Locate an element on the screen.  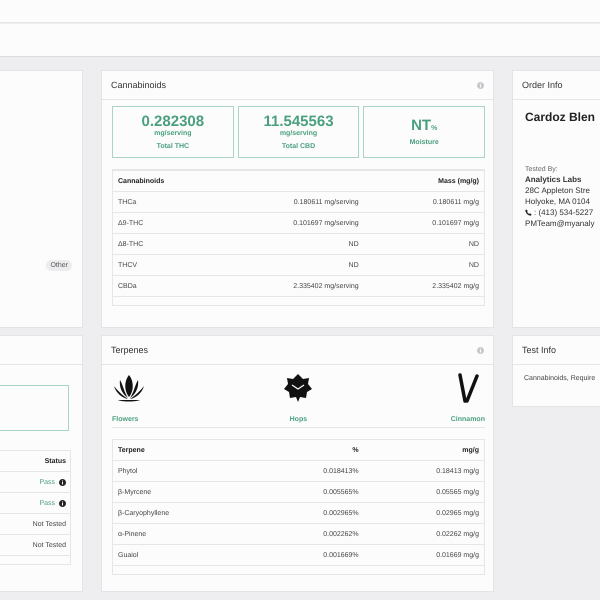
phone-number: : (413) 534-5227 is located at coordinates (564, 212).